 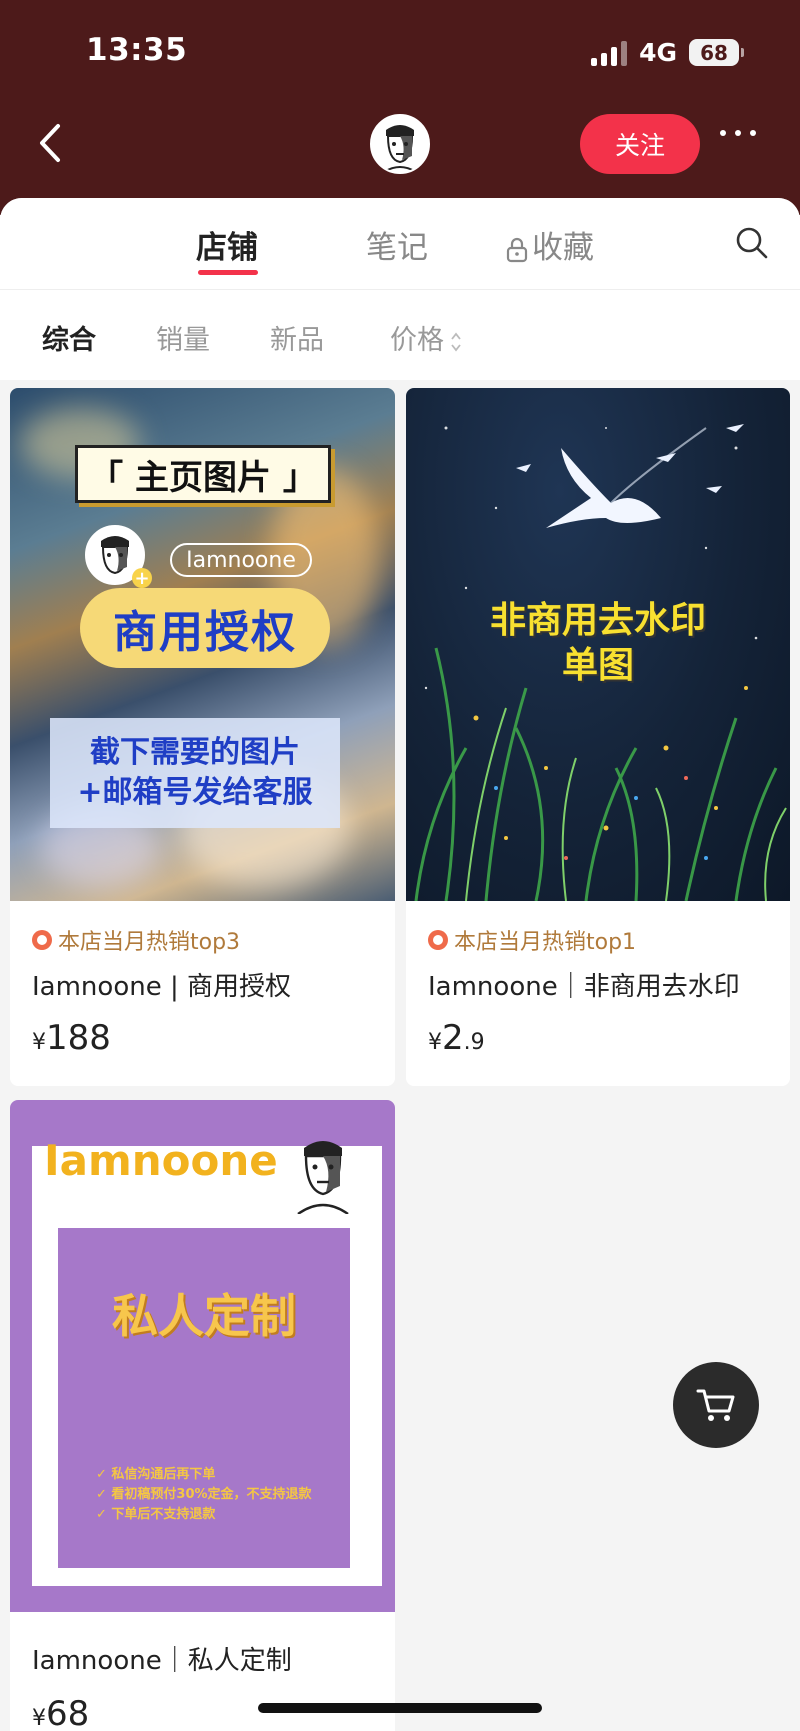 I want to click on image-brand: Iamnoone, so click(x=161, y=1160).